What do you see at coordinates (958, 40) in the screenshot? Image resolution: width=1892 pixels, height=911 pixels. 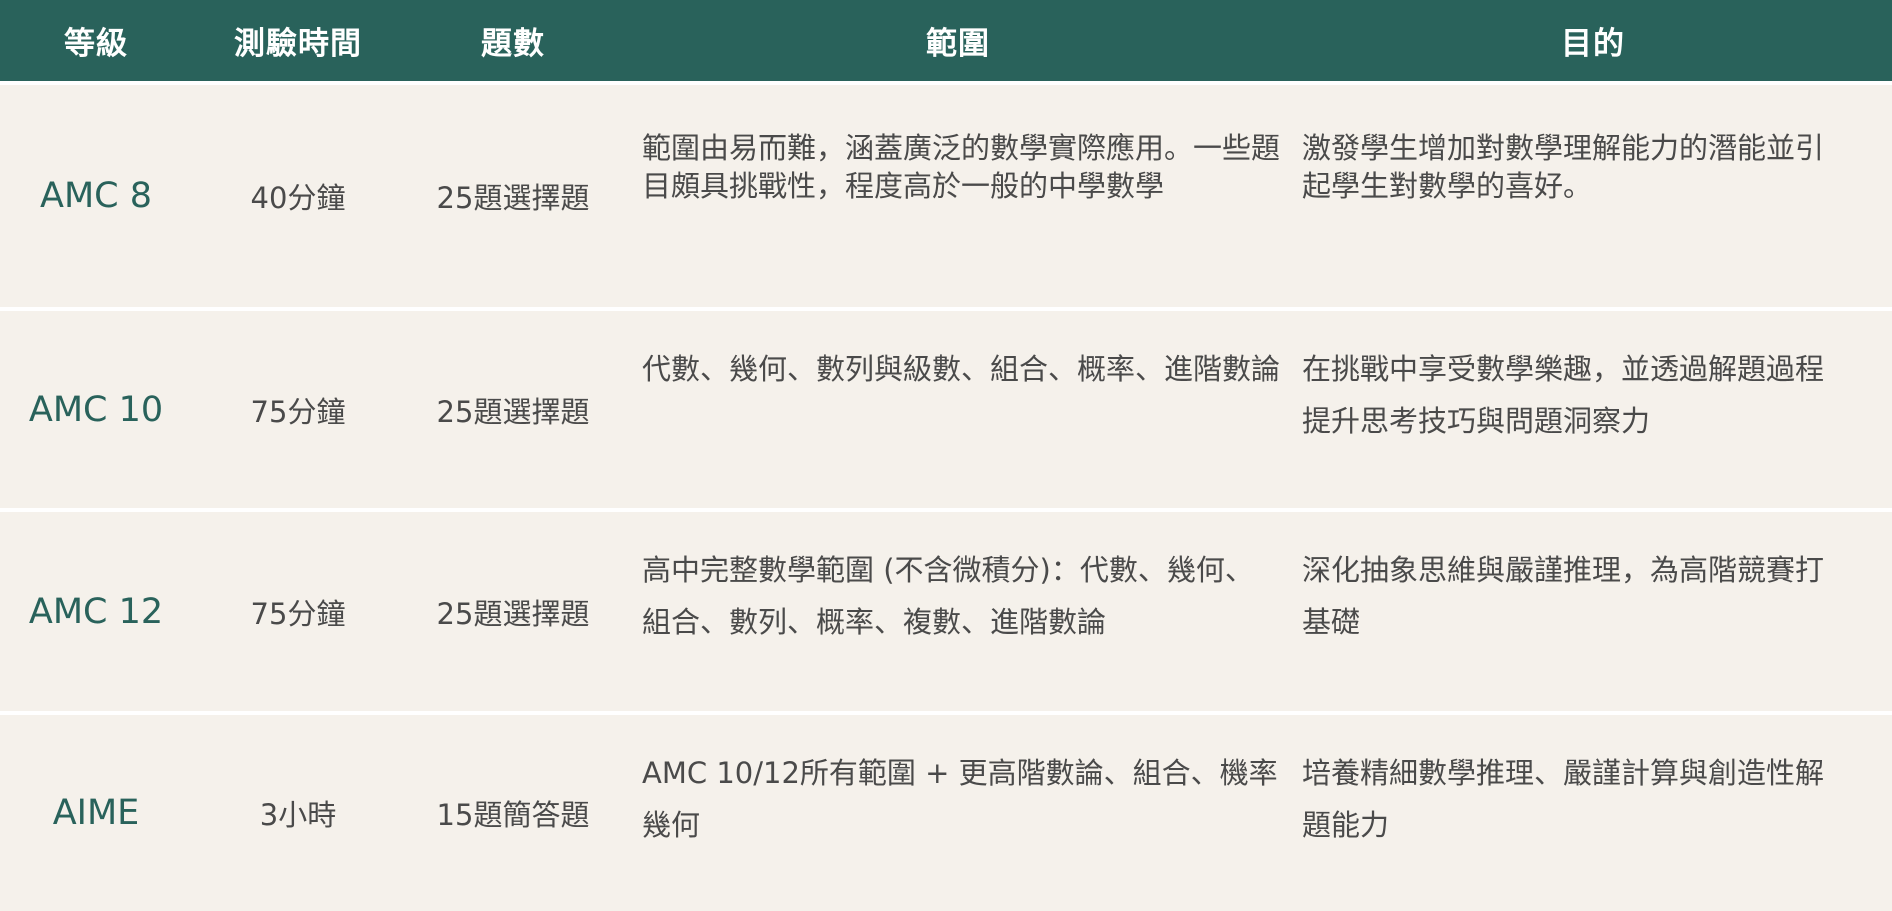 I see `header-scope: 範圍` at bounding box center [958, 40].